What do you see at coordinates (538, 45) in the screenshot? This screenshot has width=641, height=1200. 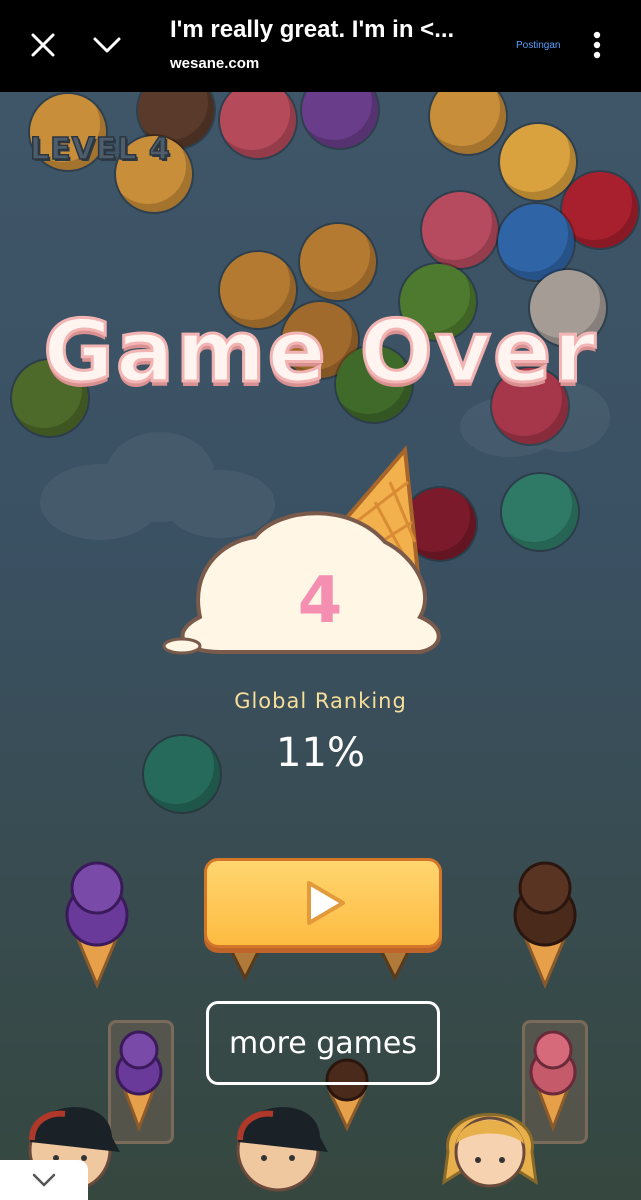 I see `post-link: Postingan` at bounding box center [538, 45].